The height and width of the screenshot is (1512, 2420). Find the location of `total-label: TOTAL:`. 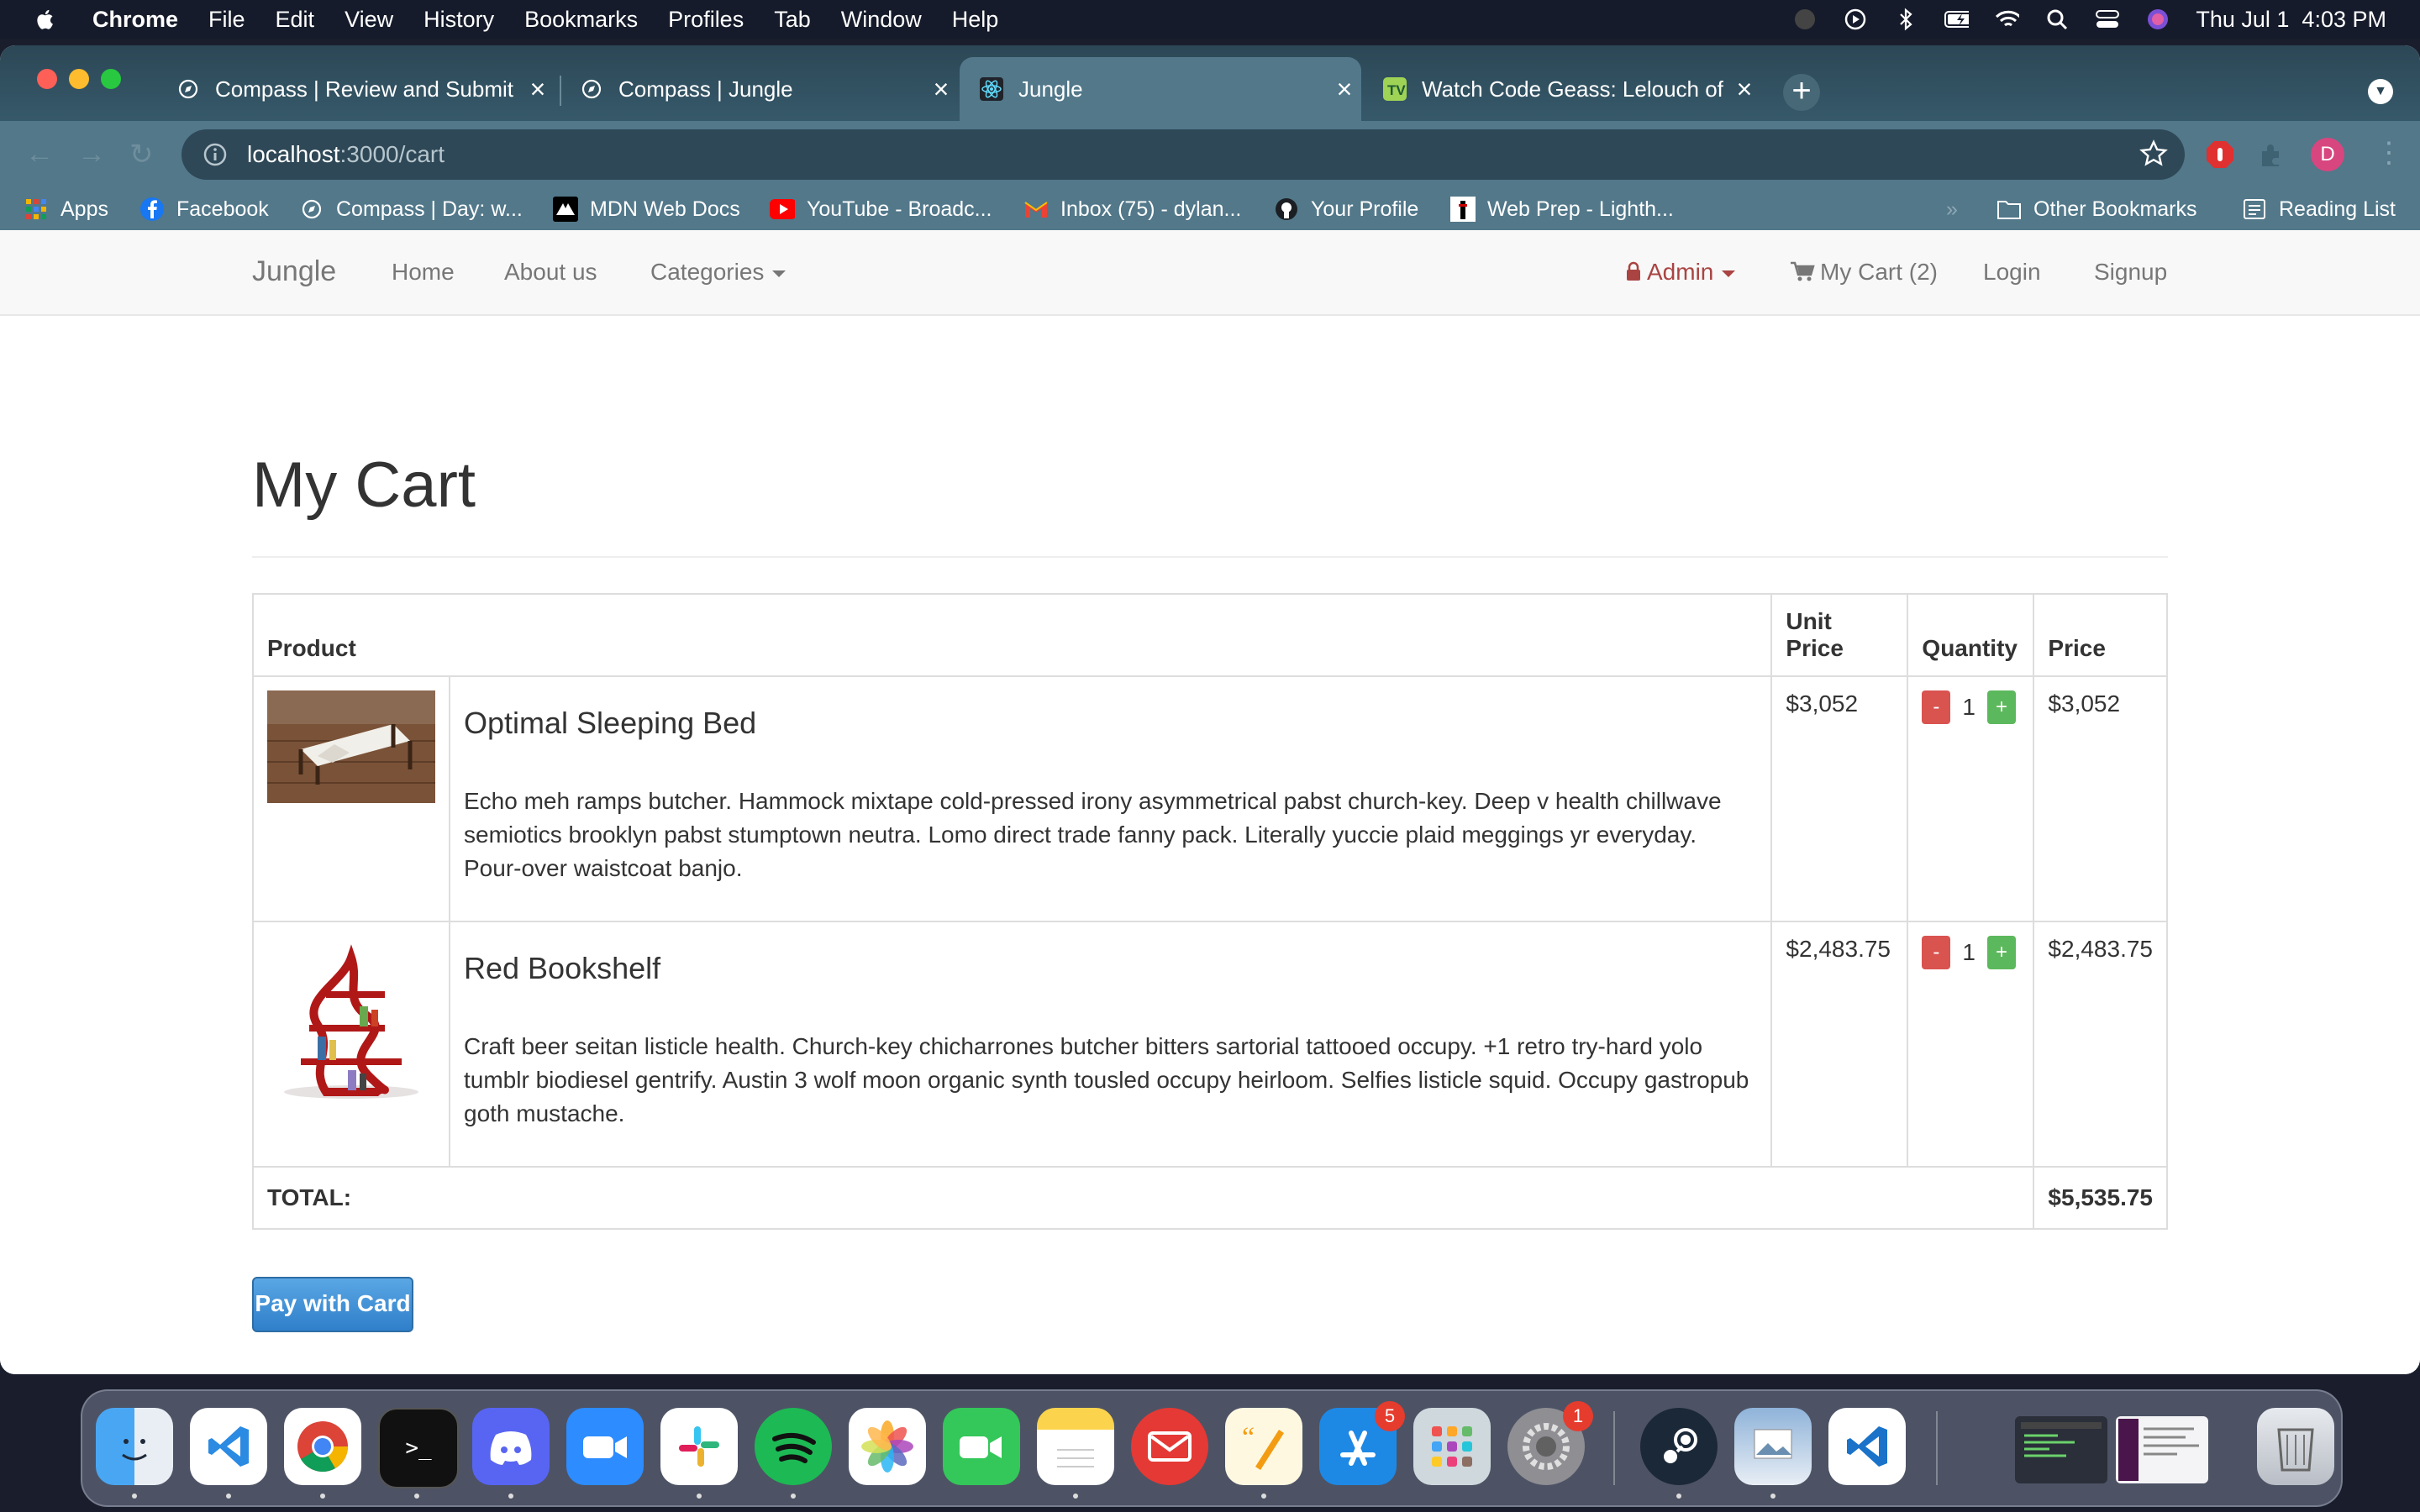

total-label: TOTAL: is located at coordinates (1143, 1198).